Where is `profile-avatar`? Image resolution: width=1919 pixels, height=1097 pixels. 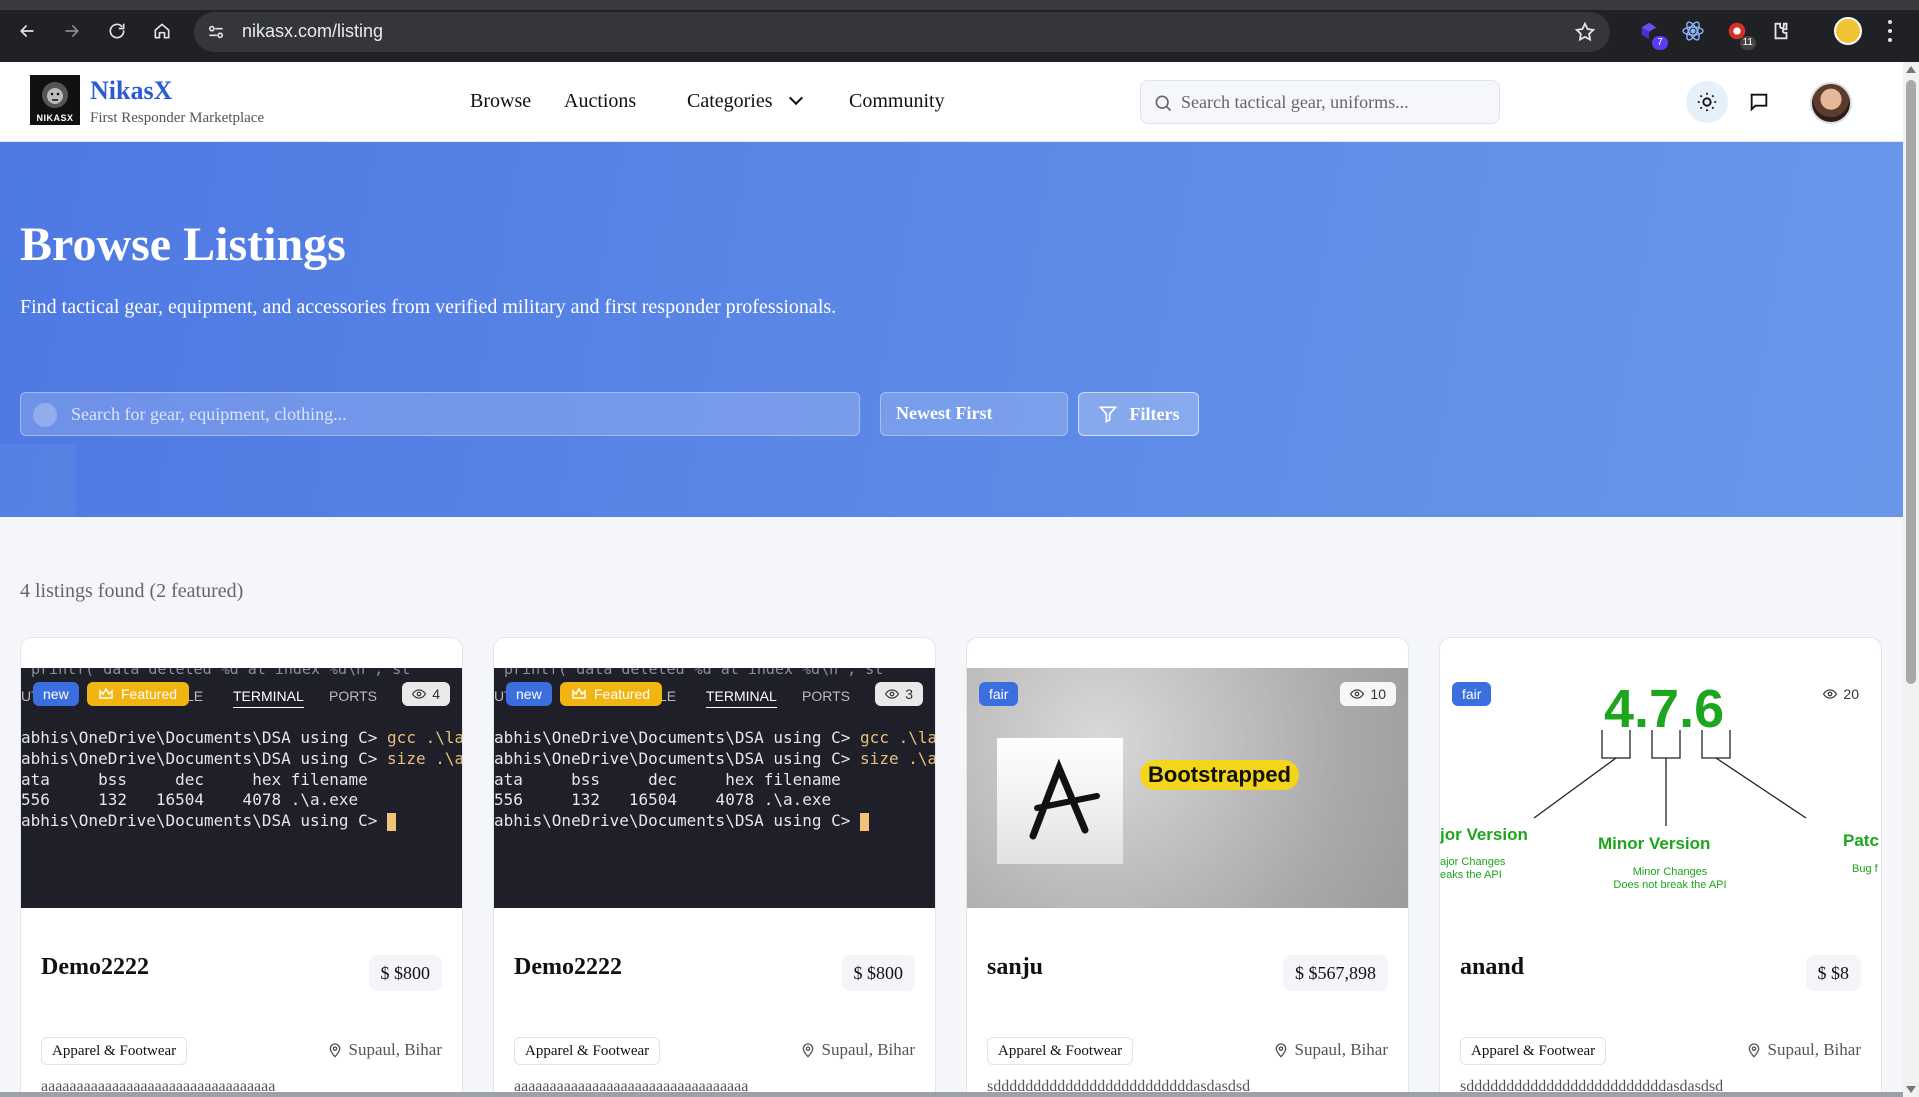 profile-avatar is located at coordinates (1848, 31).